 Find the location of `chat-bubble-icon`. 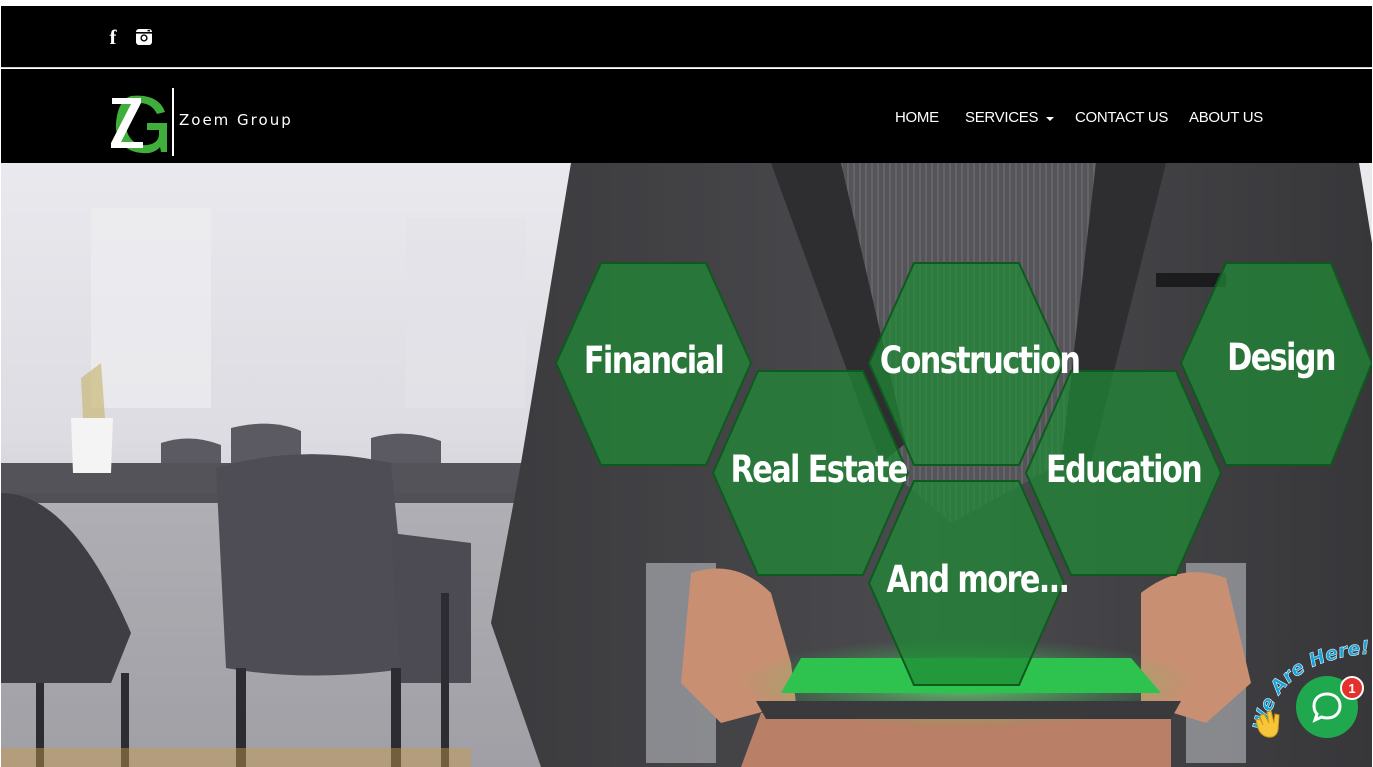

chat-bubble-icon is located at coordinates (1327, 707).